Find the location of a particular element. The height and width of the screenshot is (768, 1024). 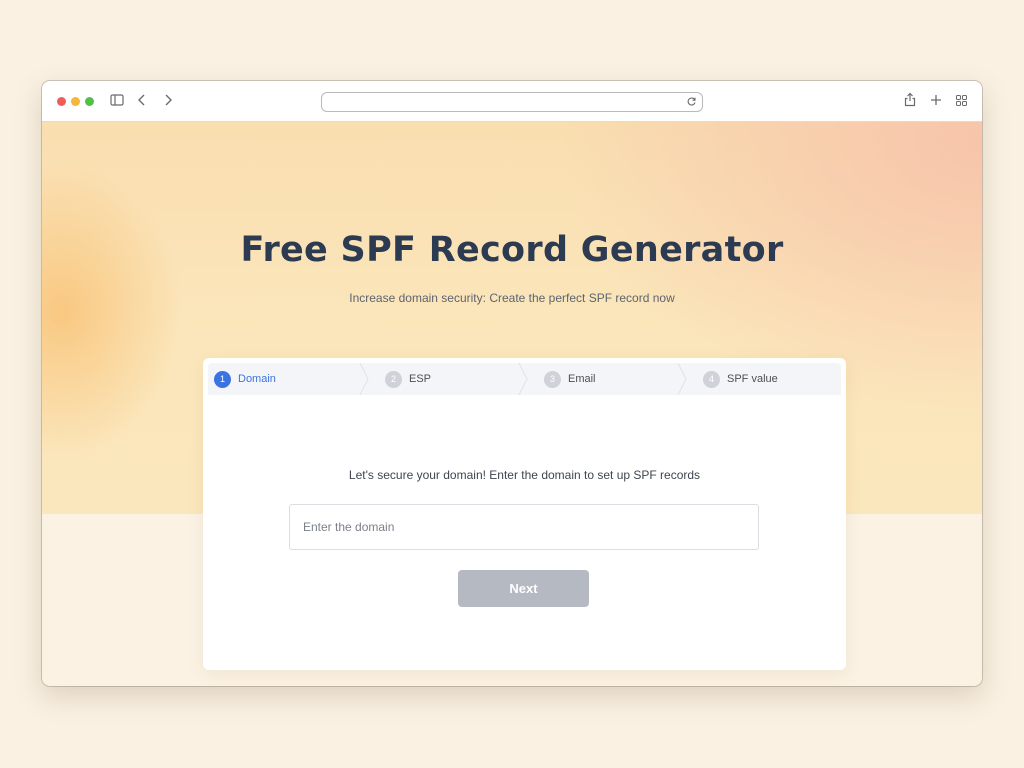

sidebar-icon is located at coordinates (117, 100).